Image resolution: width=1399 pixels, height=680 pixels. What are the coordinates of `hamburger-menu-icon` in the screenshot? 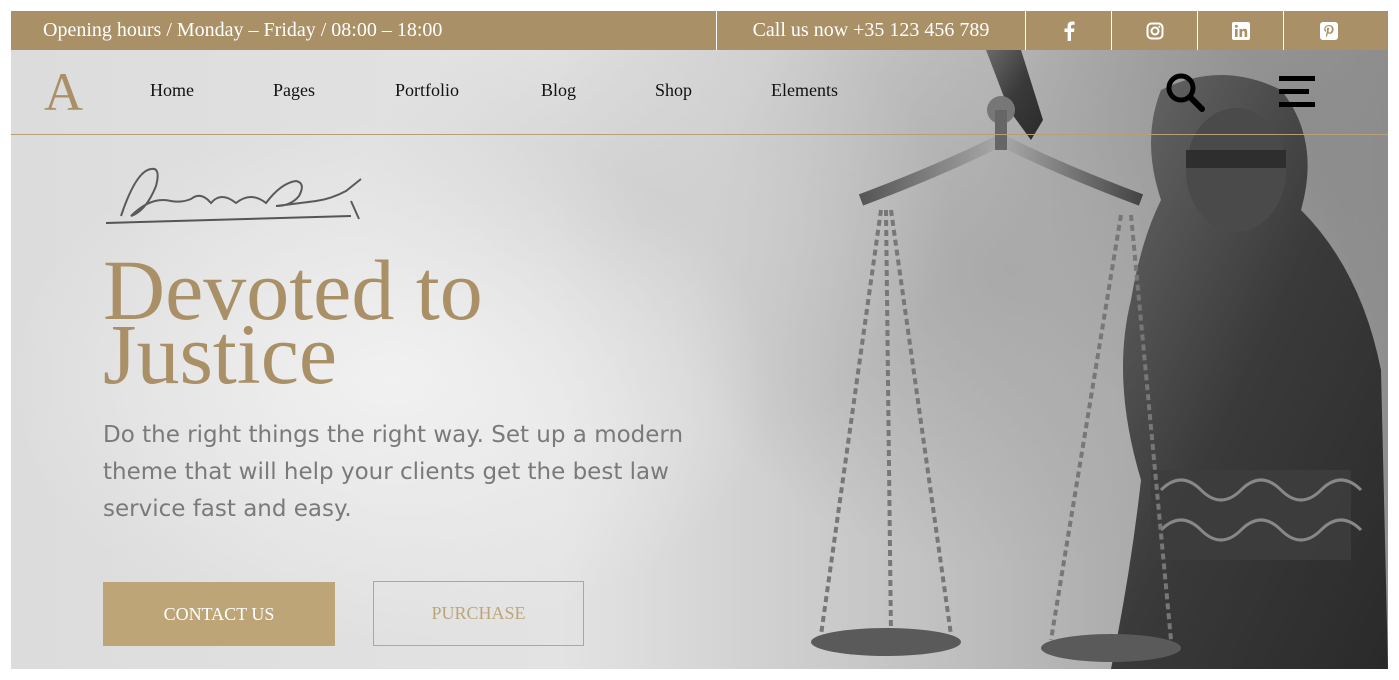 It's located at (1298, 92).